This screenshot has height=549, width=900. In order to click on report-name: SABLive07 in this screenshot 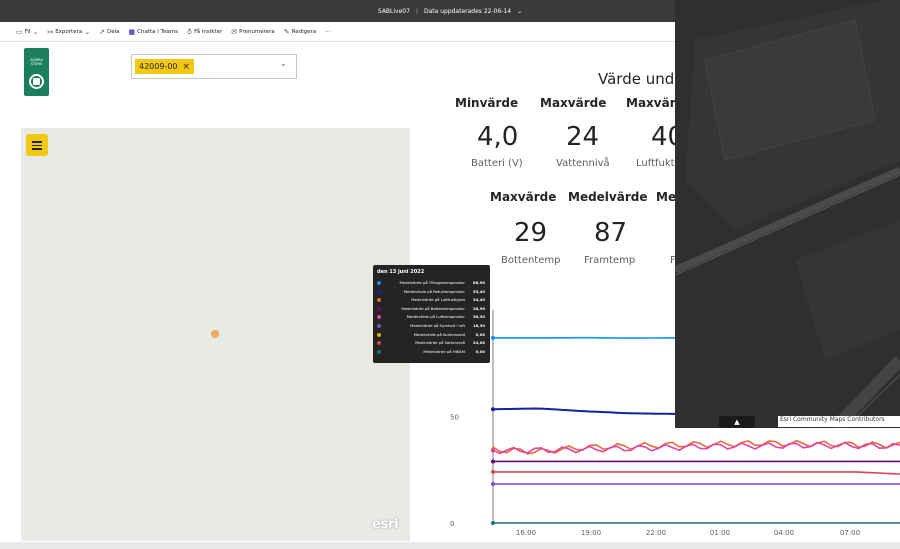, I will do `click(393, 11)`.